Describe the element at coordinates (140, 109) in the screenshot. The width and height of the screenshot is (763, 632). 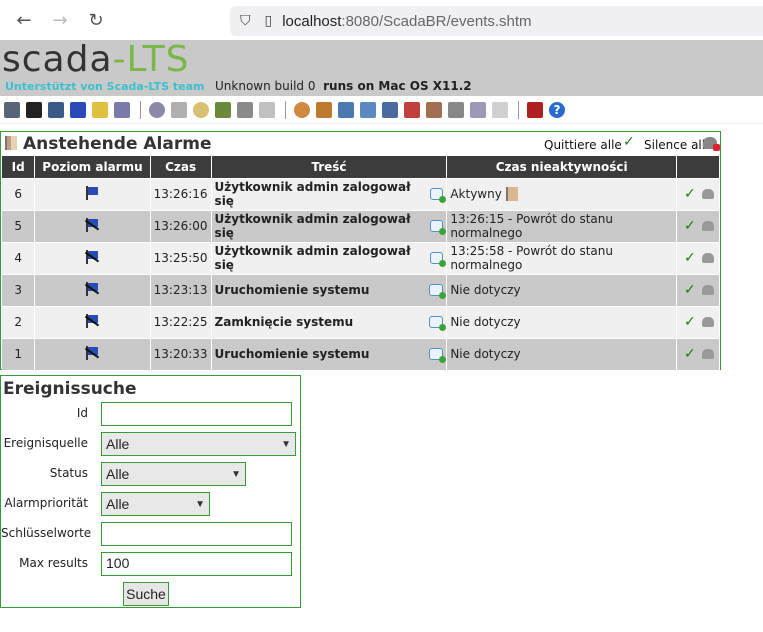
I see `toolbar-separator` at that location.